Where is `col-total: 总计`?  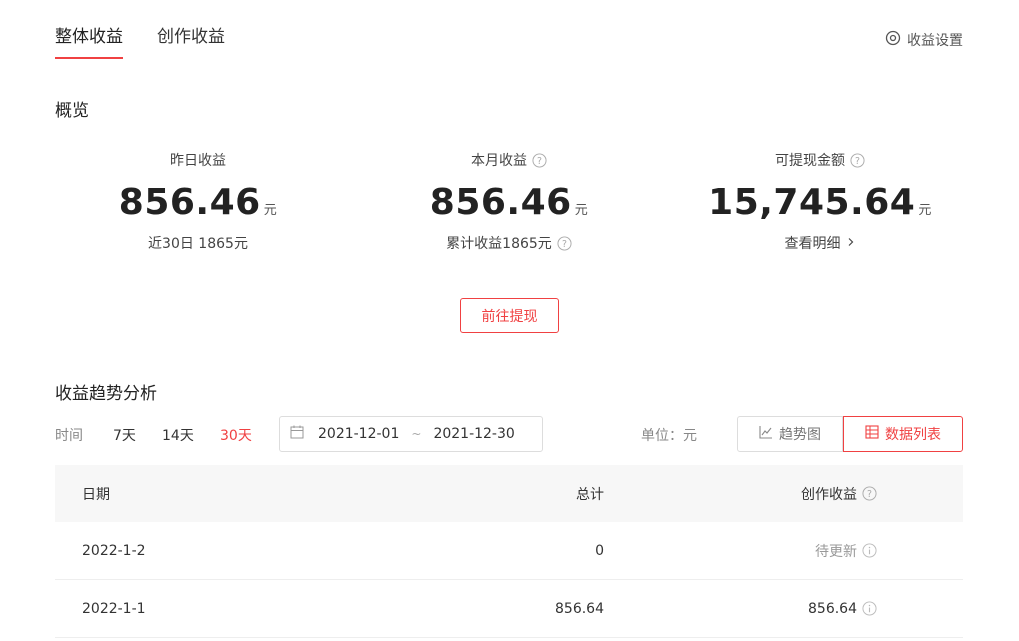 col-total: 总计 is located at coordinates (590, 494).